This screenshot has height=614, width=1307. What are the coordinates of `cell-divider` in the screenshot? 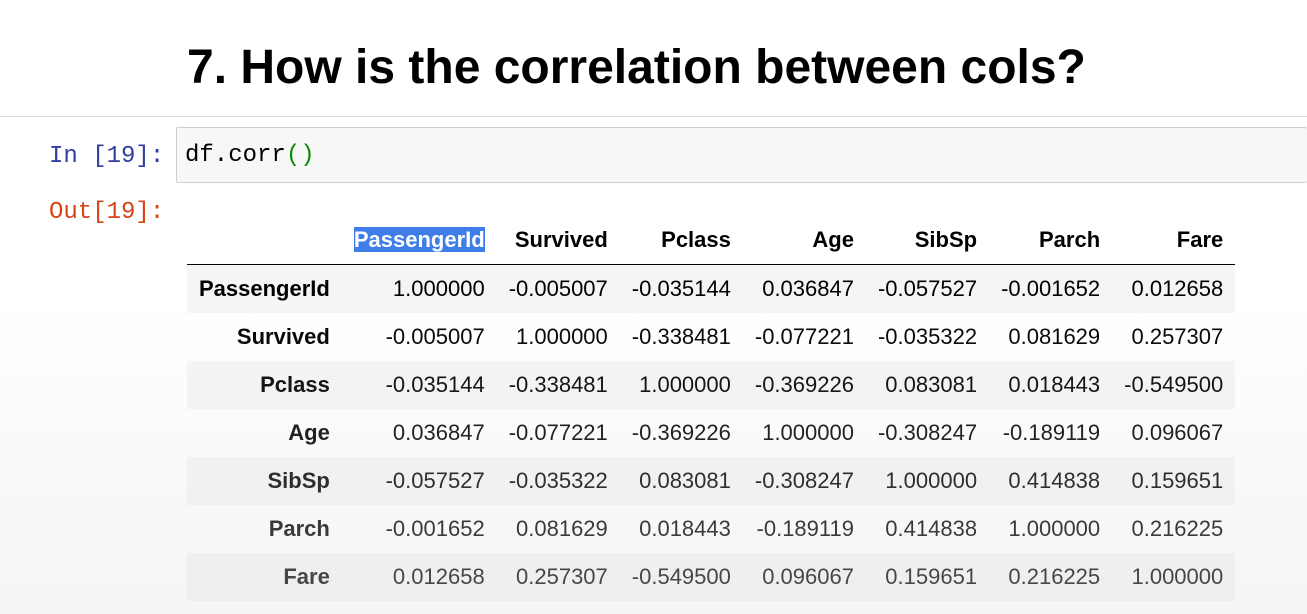 It's located at (653, 116).